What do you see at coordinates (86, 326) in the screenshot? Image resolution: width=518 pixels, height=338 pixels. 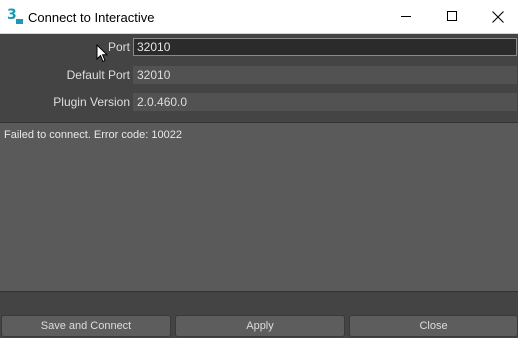 I see `save-and-connect-button: Save and Connect` at bounding box center [86, 326].